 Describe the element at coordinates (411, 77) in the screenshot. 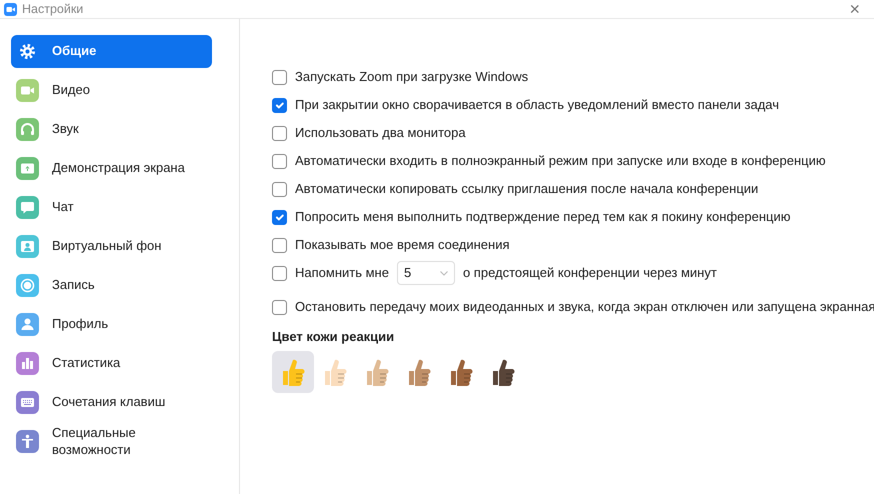

I see `option-label: Запускать Zoom при загрузке Windows` at that location.